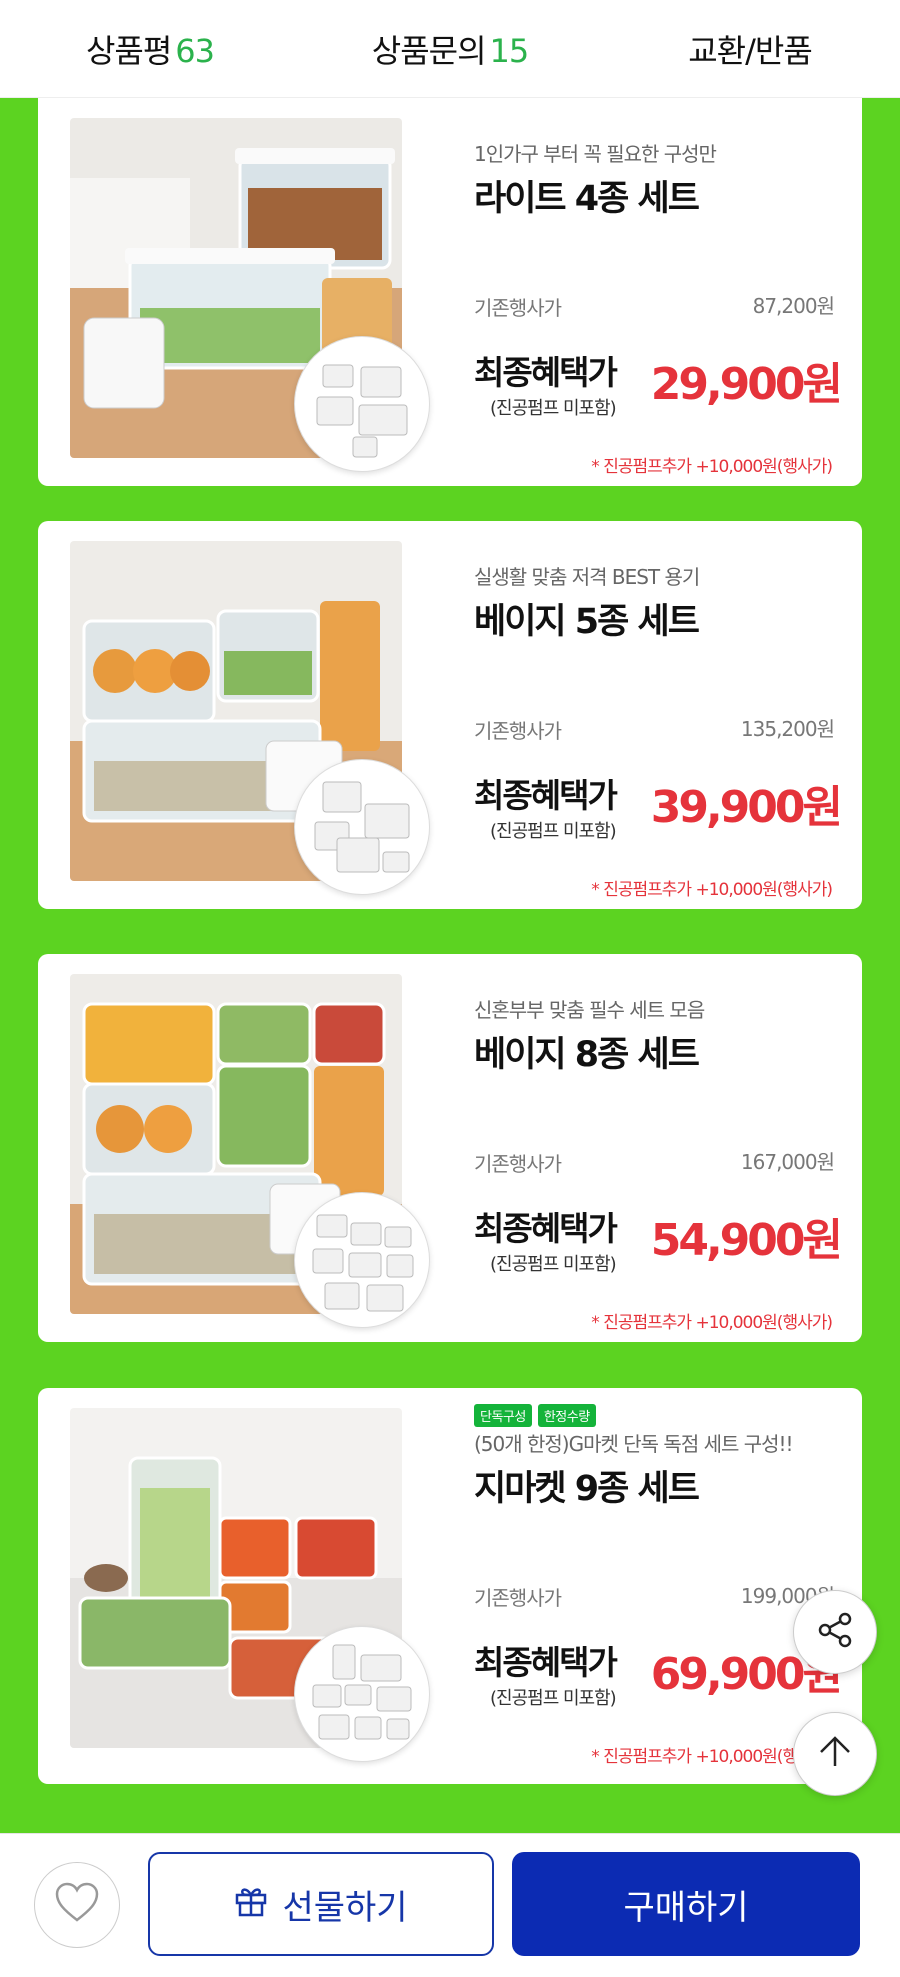 The height and width of the screenshot is (1977, 900). I want to click on gift-button: 선물하기, so click(321, 1904).